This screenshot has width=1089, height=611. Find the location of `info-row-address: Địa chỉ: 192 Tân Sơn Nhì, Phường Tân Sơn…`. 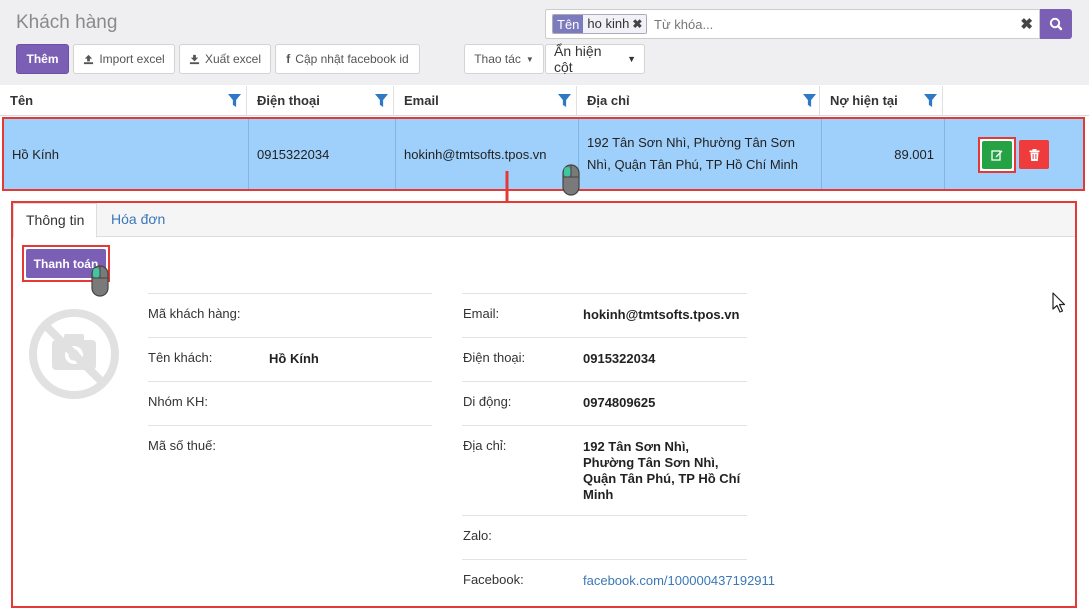

info-row-address: Địa chỉ: 192 Tân Sơn Nhì, Phường Tân Sơn… is located at coordinates (604, 470).